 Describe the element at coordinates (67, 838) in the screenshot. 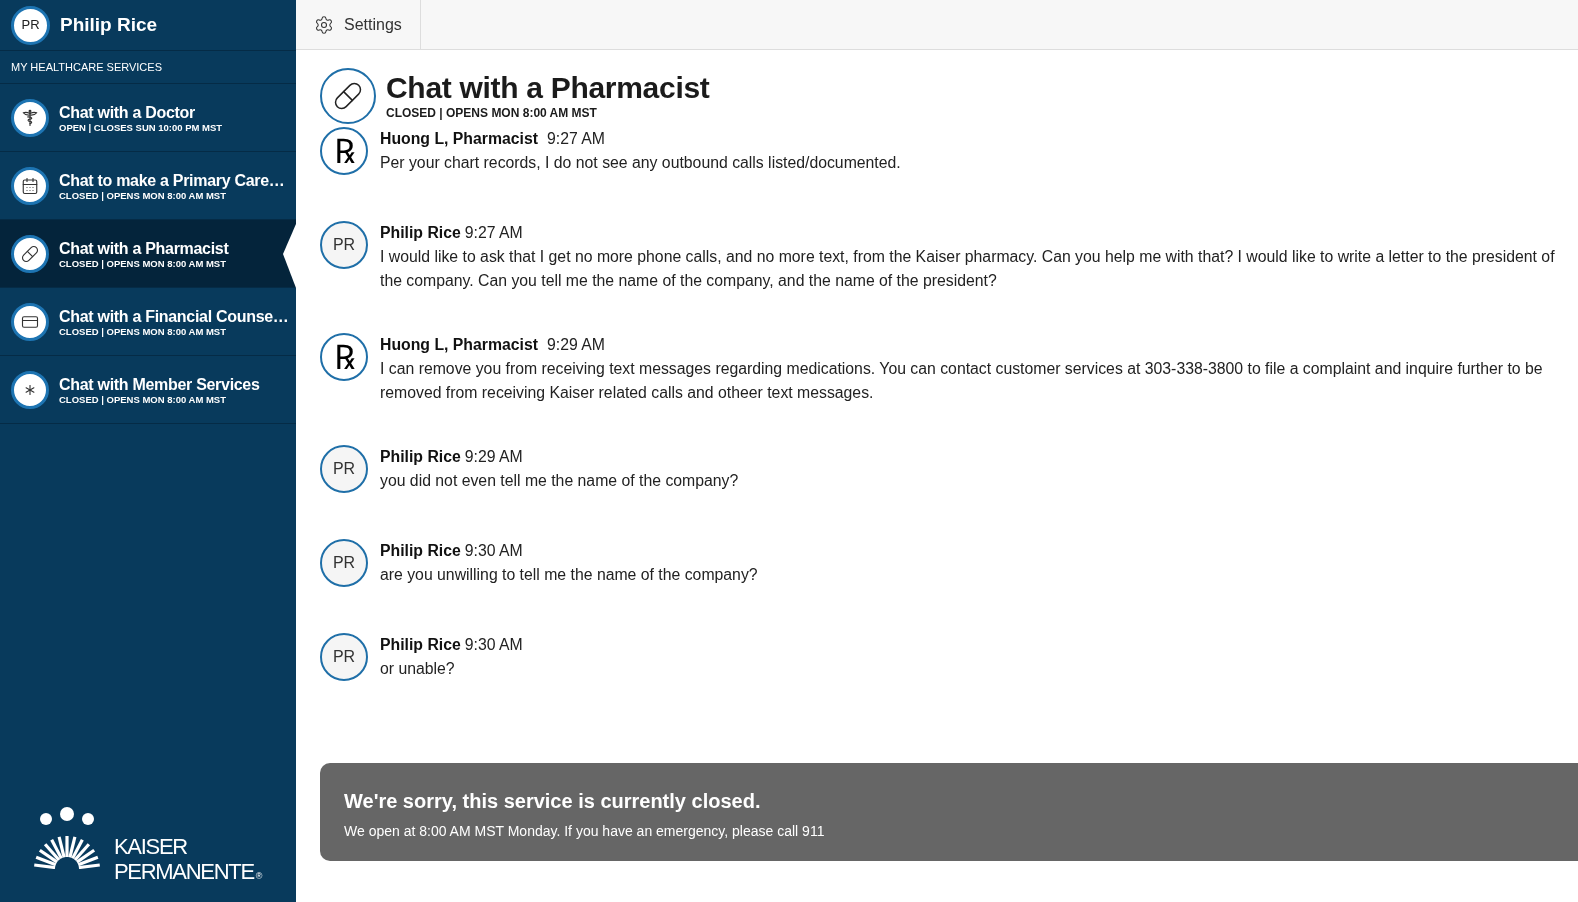

I see `people-logo-icon` at that location.